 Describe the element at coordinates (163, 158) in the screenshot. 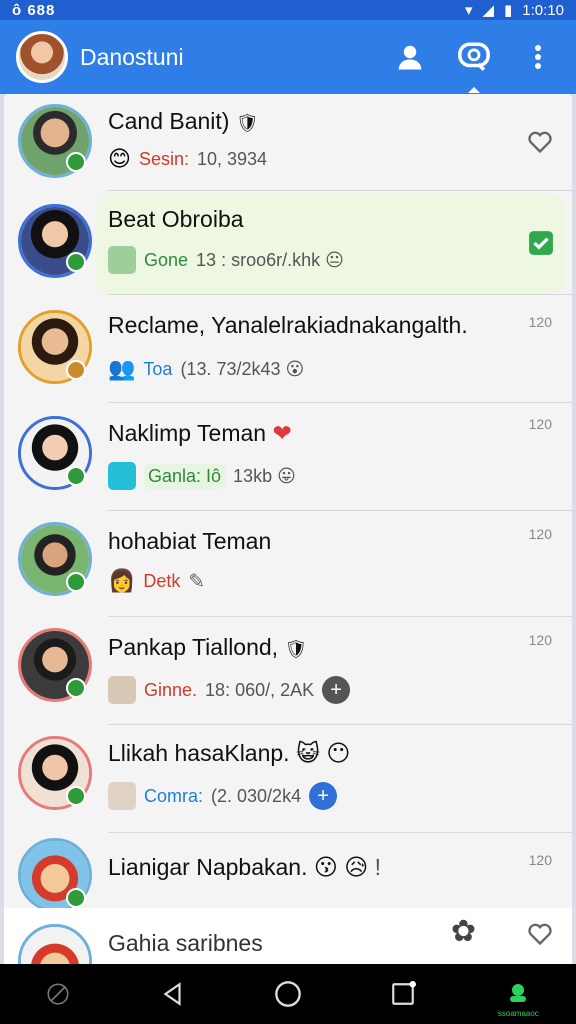

I see `message-label: Sesin:` at that location.